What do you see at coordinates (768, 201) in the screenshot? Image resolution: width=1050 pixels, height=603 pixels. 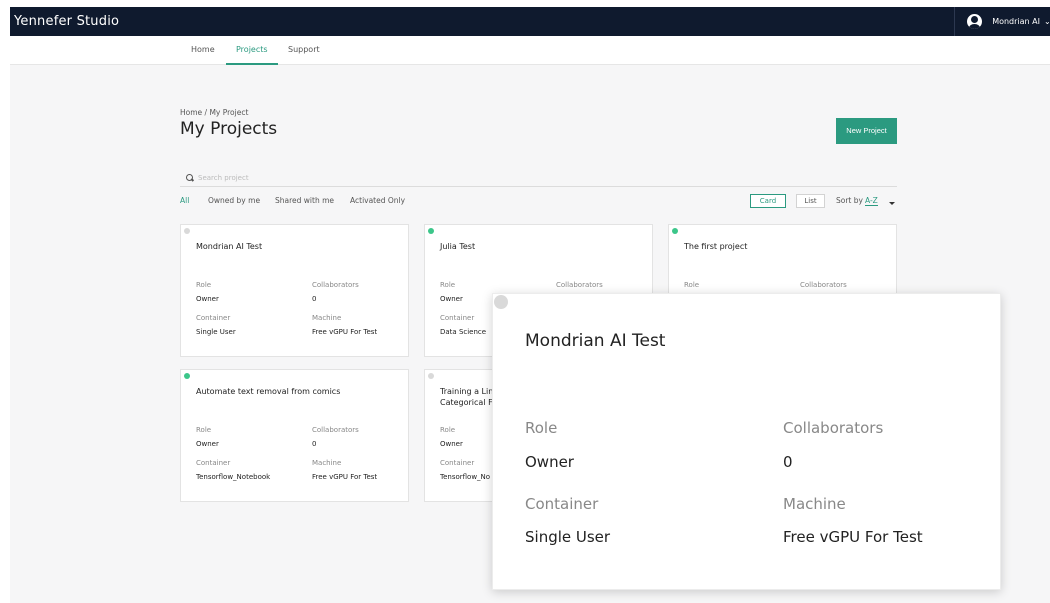 I see `card-view-button: Card` at bounding box center [768, 201].